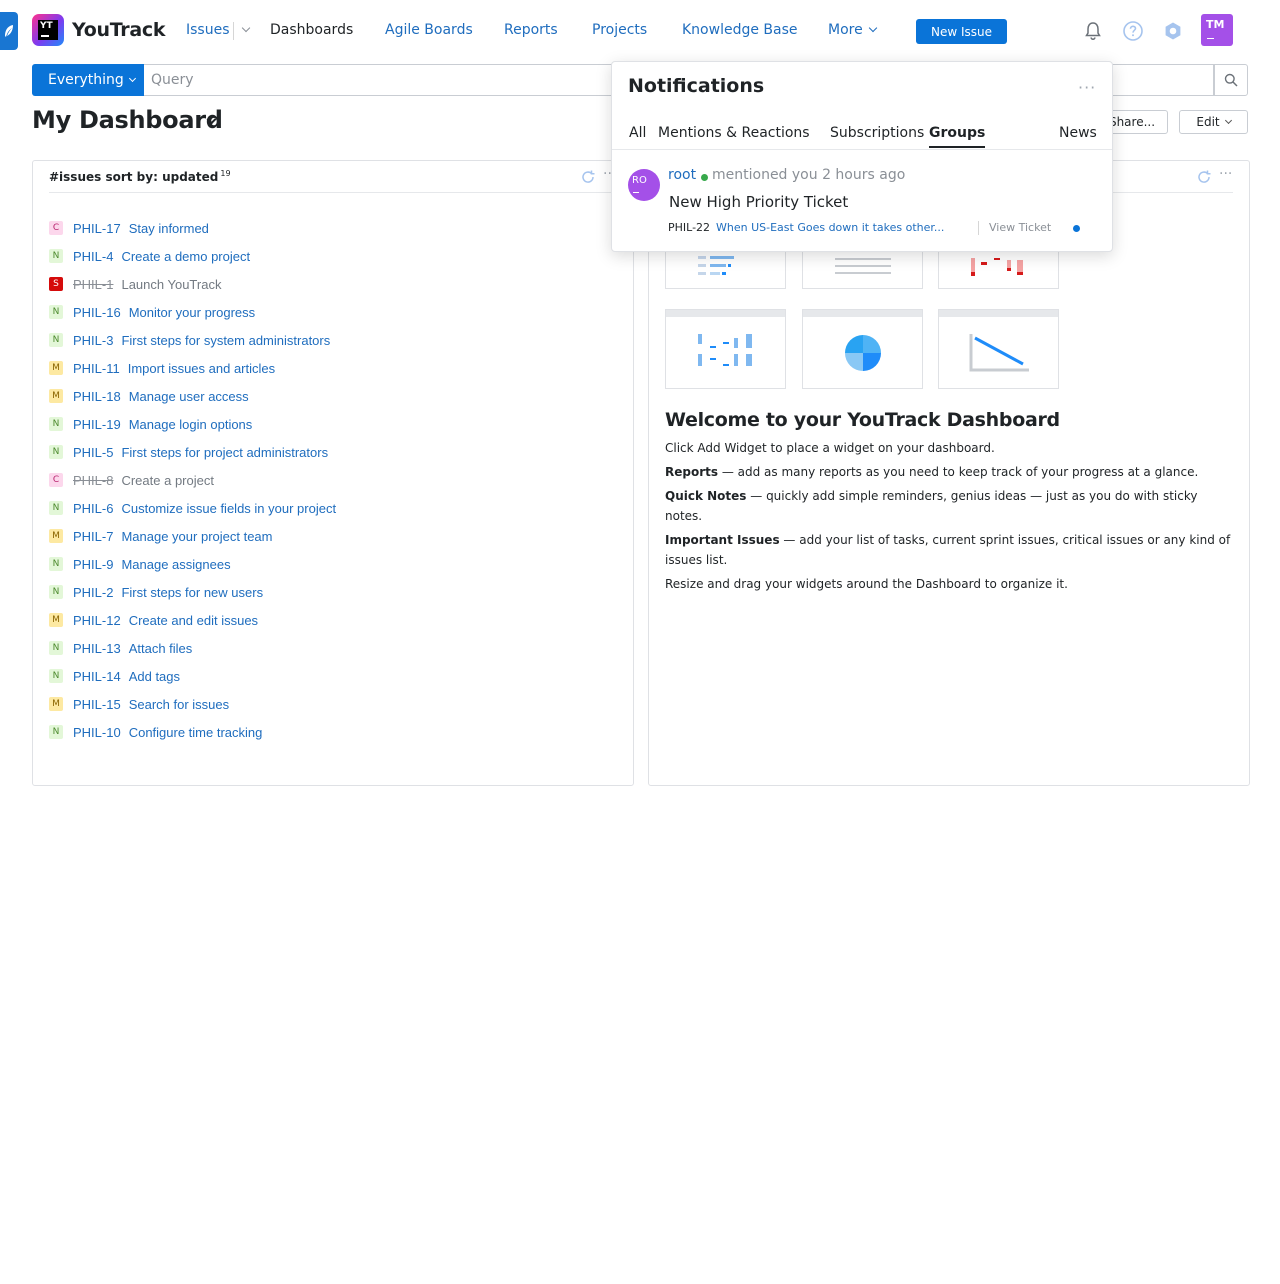  Describe the element at coordinates (619, 32) in the screenshot. I see `nav-projects: Projects` at that location.